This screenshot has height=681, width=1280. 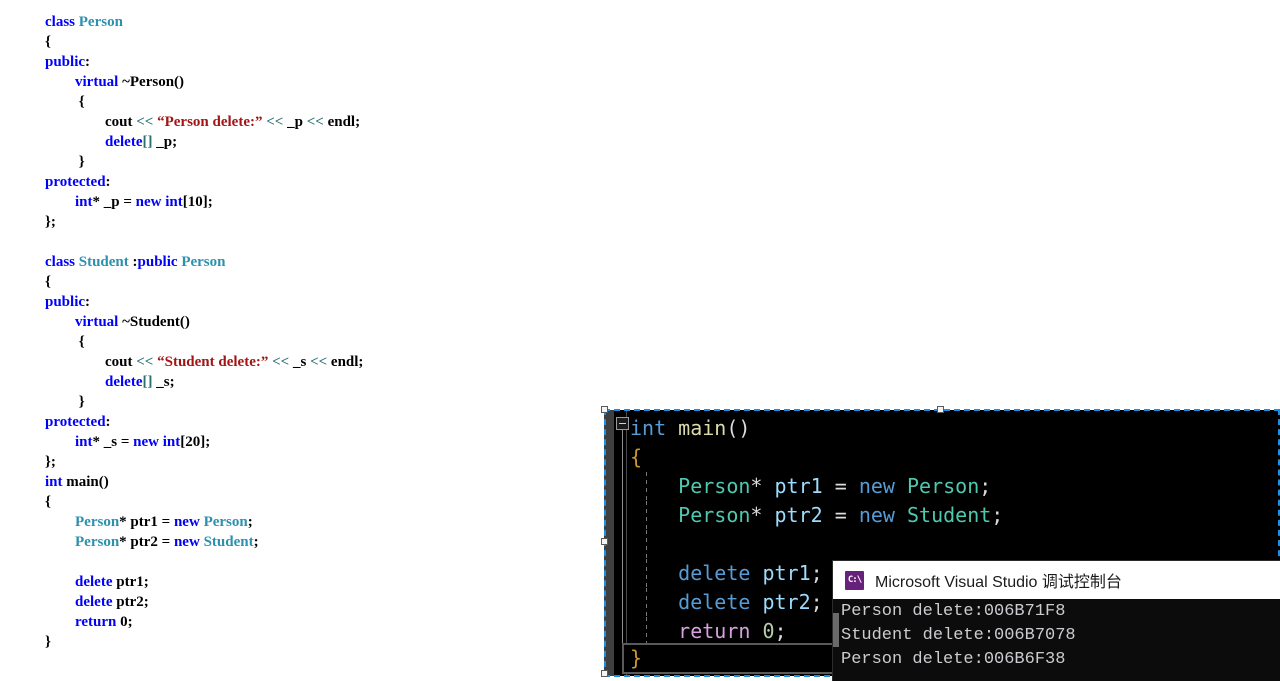 What do you see at coordinates (322, 602) in the screenshot?
I see `code-line: delete ptr2;` at bounding box center [322, 602].